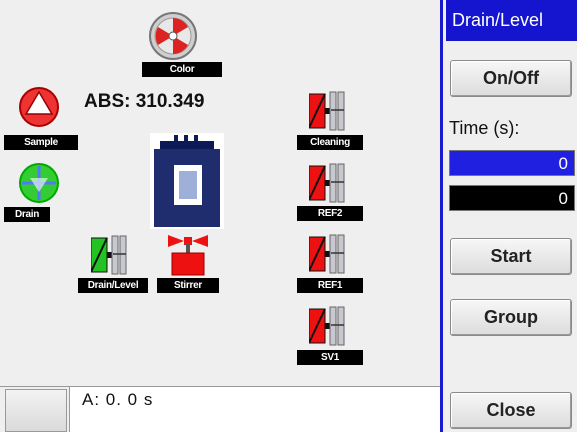 This screenshot has height=432, width=577. Describe the element at coordinates (329, 111) in the screenshot. I see `cleaning-valve-icon` at that location.